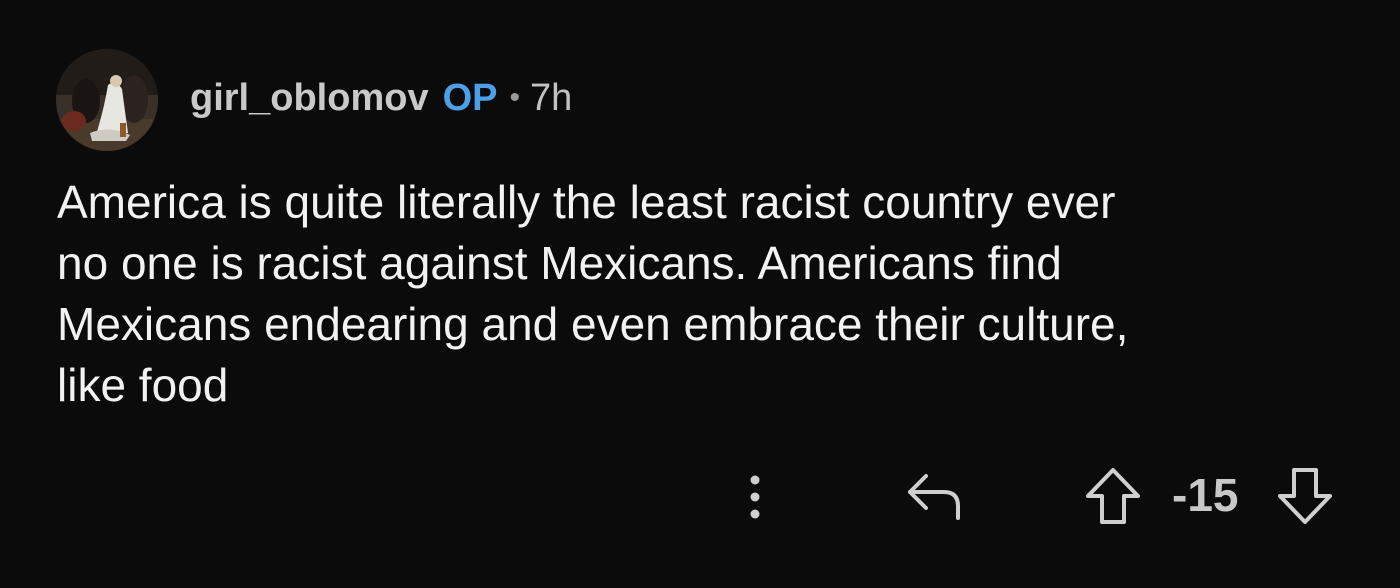  What do you see at coordinates (470, 98) in the screenshot?
I see `op-badge: OP` at bounding box center [470, 98].